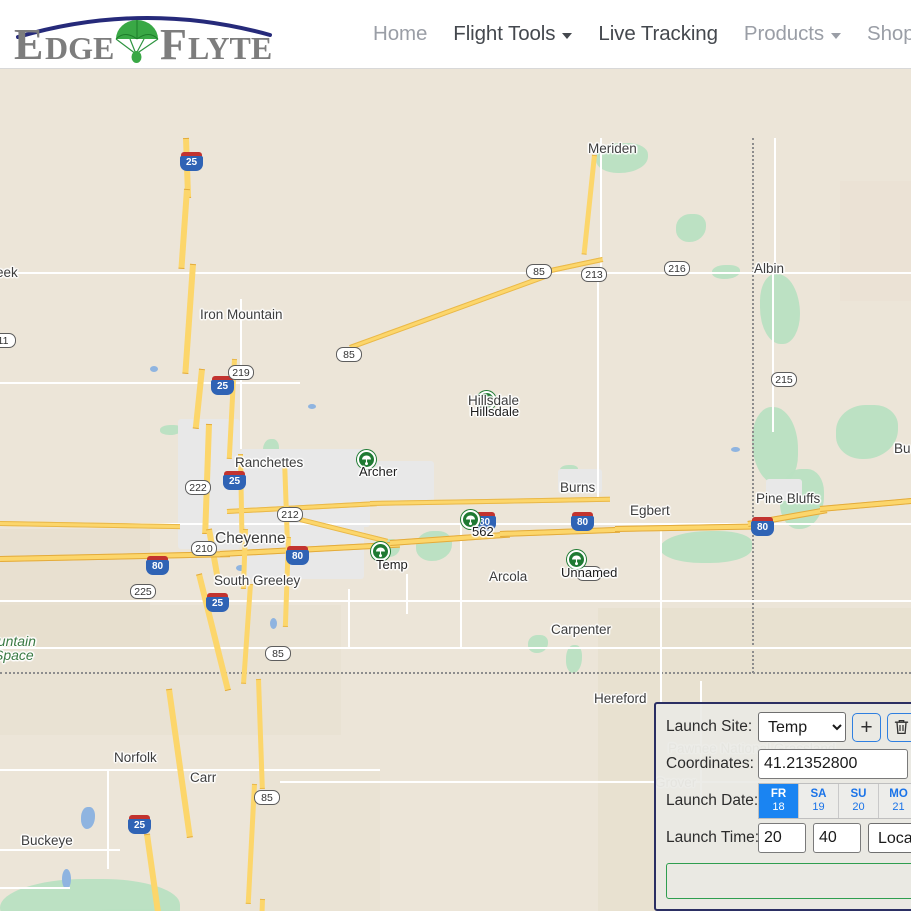 The width and height of the screenshot is (911, 911). What do you see at coordinates (135, 757) in the screenshot?
I see `place-label: Norfolk` at bounding box center [135, 757].